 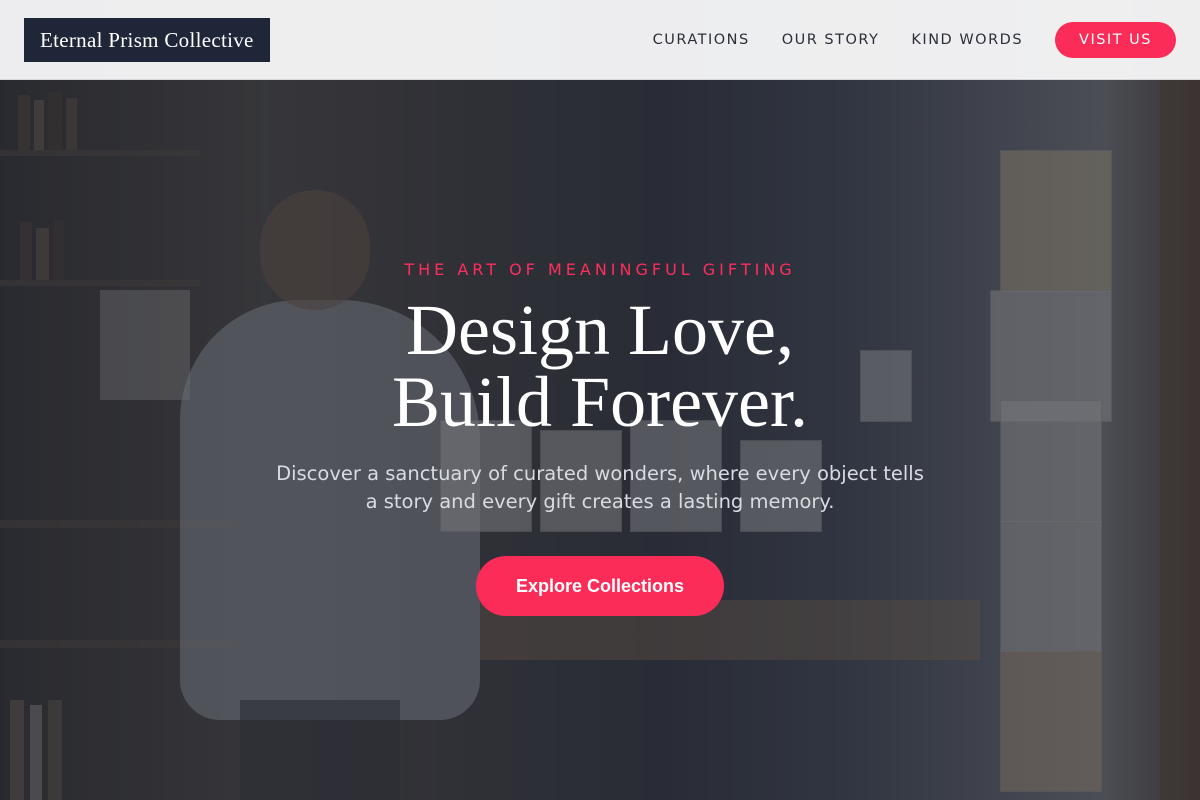 I want to click on nav-link-kind-words: KIND WORDS, so click(x=967, y=40).